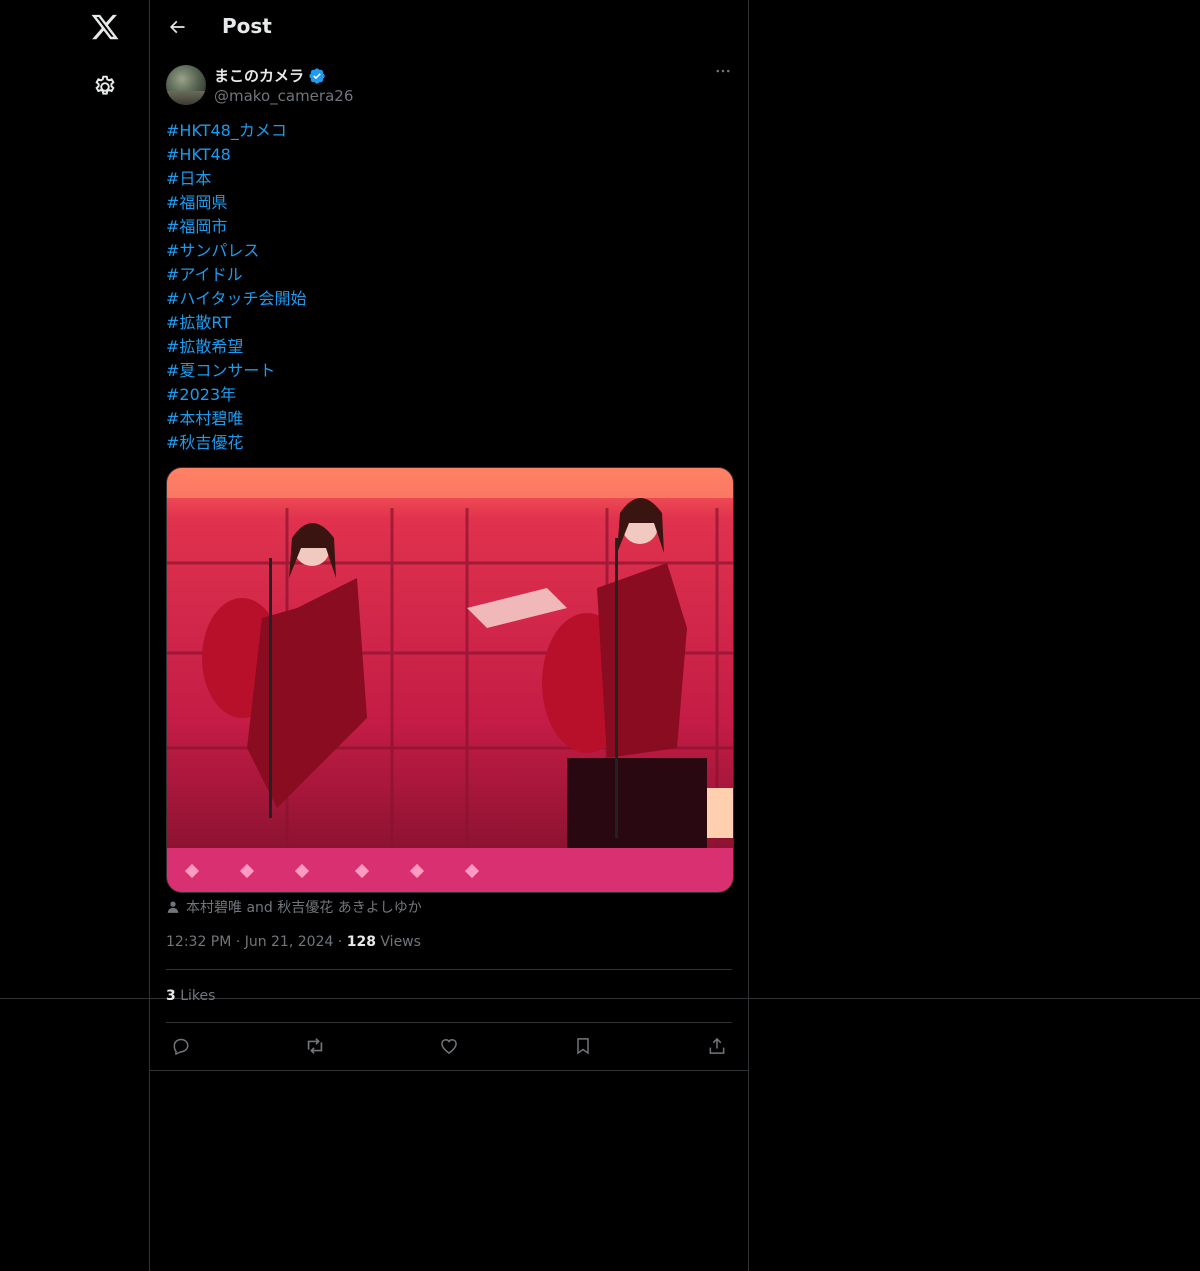  Describe the element at coordinates (400, 942) in the screenshot. I see `views-label: Views` at that location.